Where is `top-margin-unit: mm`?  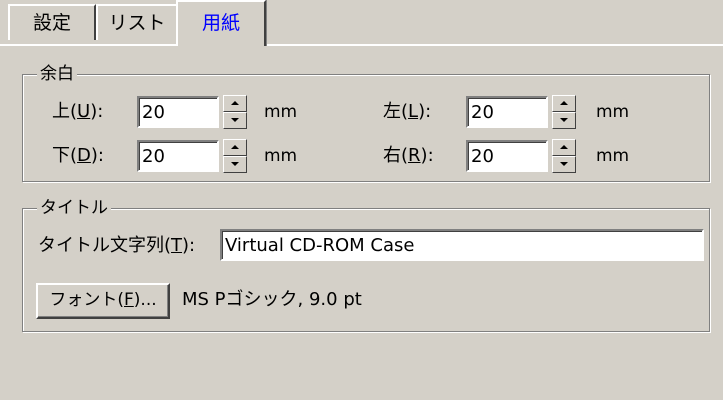 top-margin-unit: mm is located at coordinates (281, 112).